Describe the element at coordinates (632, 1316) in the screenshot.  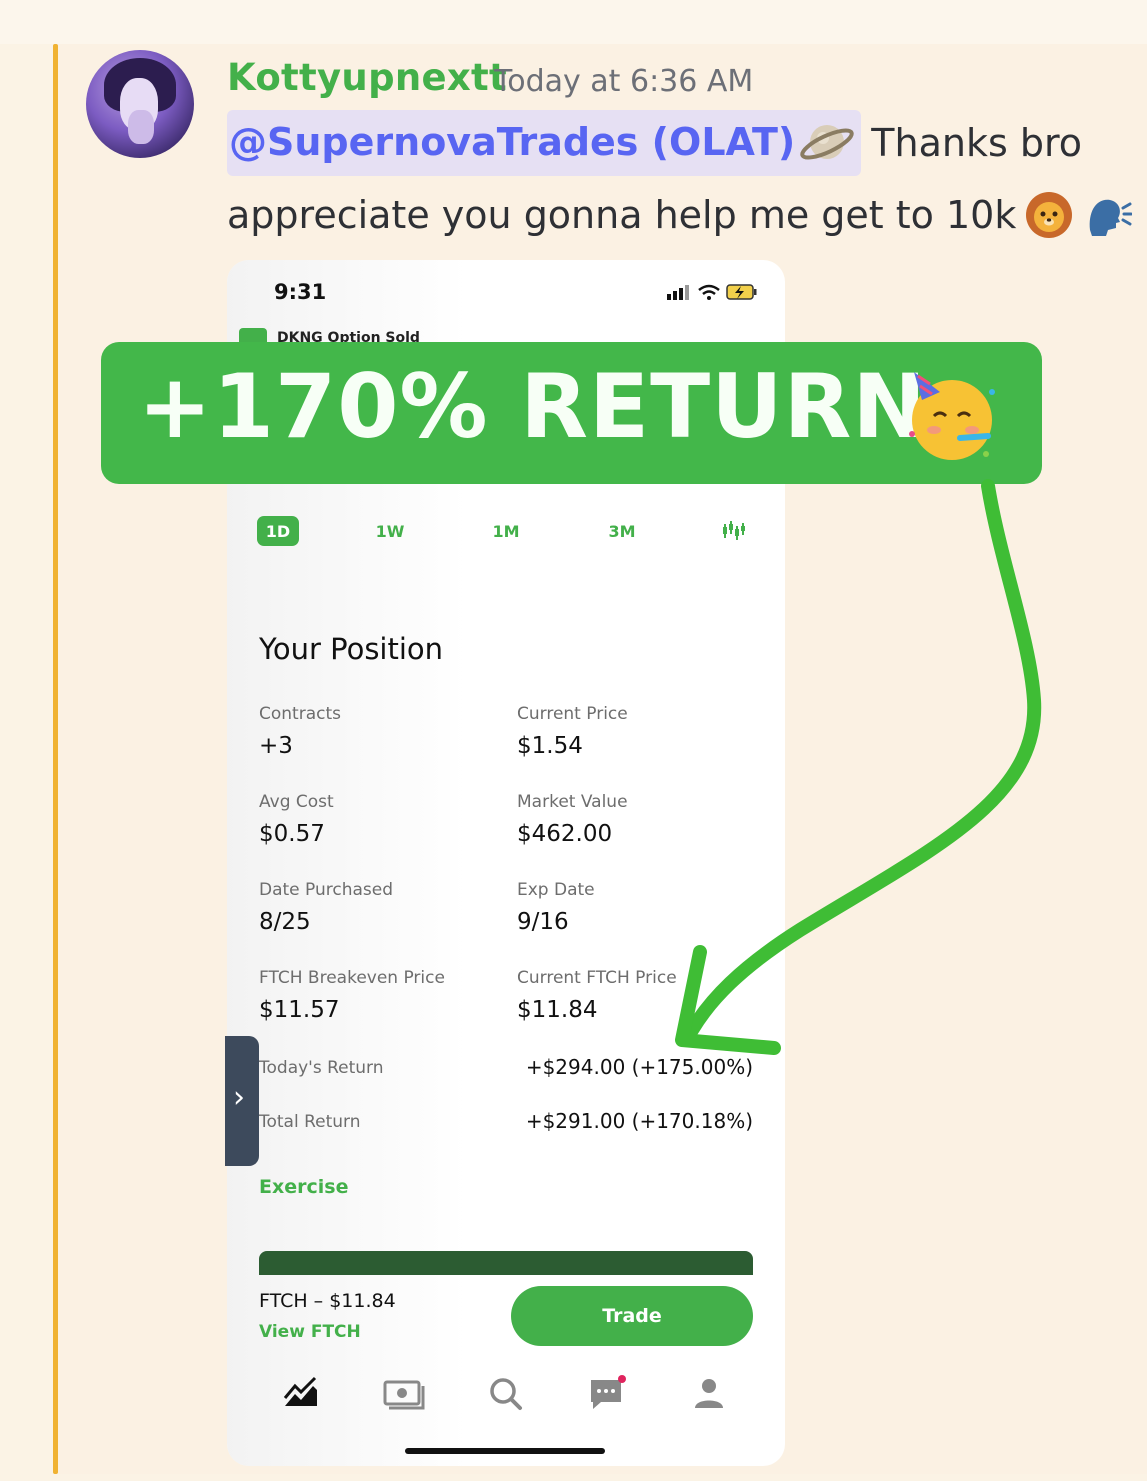
I see `trade-button: Trade` at that location.